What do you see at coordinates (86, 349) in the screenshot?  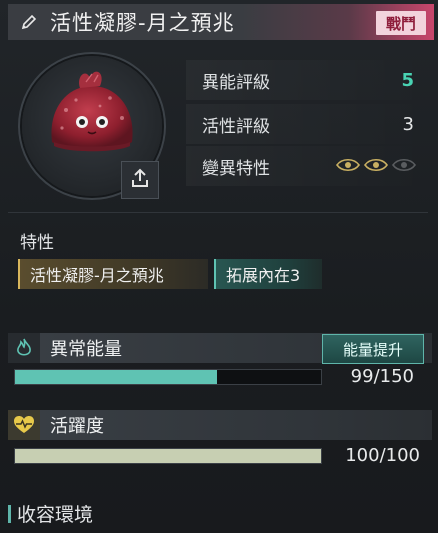 I see `energy-label: 異常能量` at bounding box center [86, 349].